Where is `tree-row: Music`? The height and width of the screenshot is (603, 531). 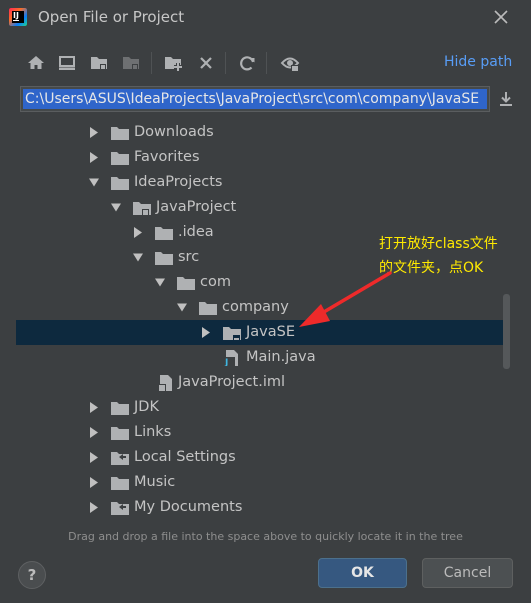 tree-row: Music is located at coordinates (261, 482).